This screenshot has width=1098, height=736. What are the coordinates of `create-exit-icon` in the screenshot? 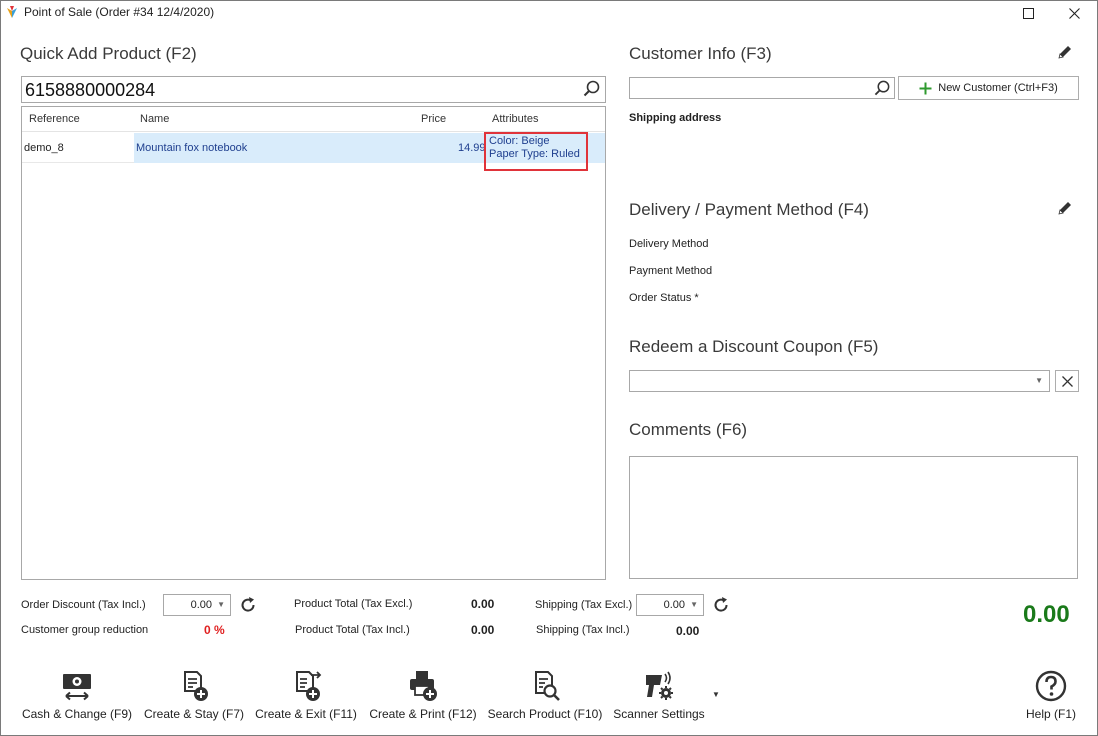 It's located at (309, 686).